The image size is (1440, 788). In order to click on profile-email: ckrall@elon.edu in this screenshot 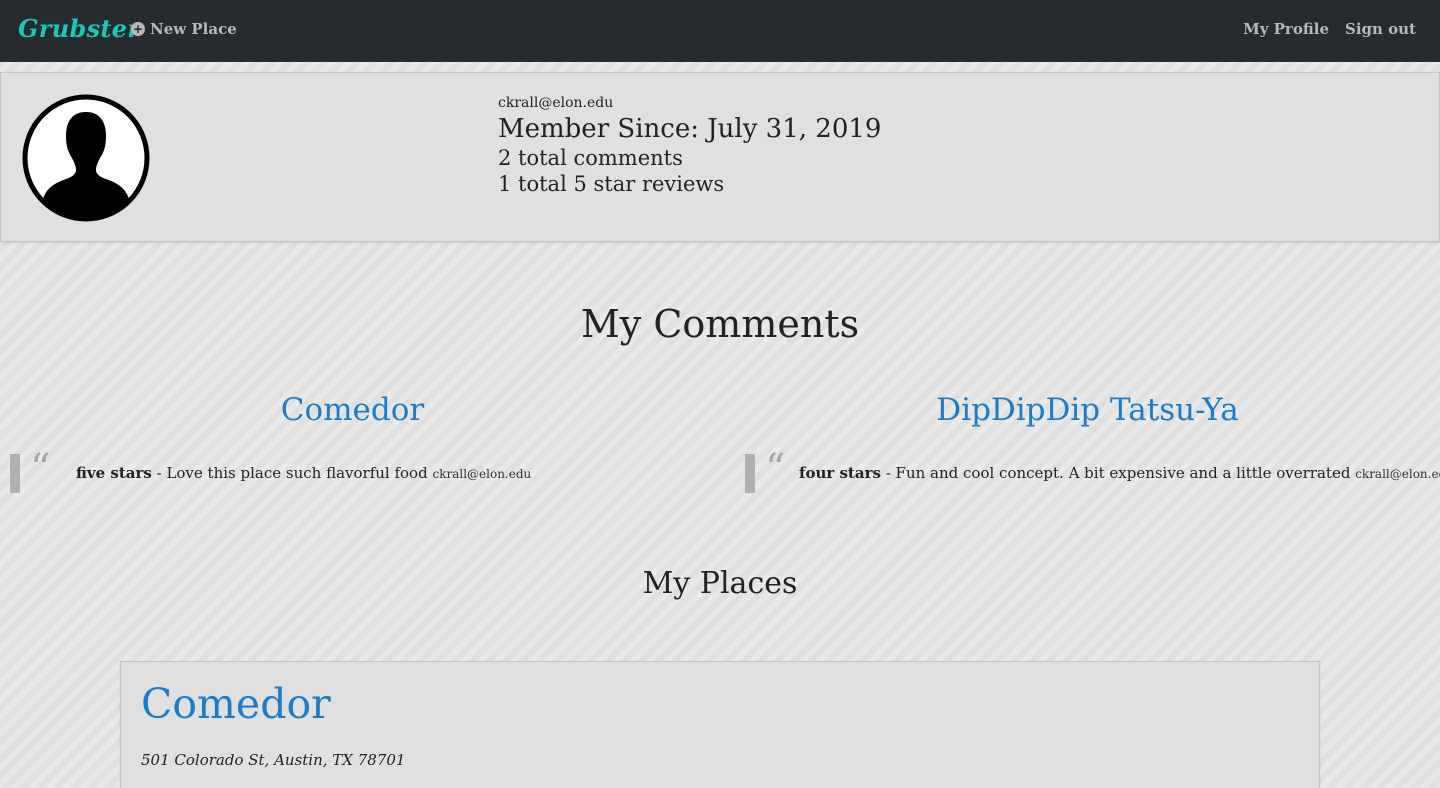, I will do `click(556, 103)`.